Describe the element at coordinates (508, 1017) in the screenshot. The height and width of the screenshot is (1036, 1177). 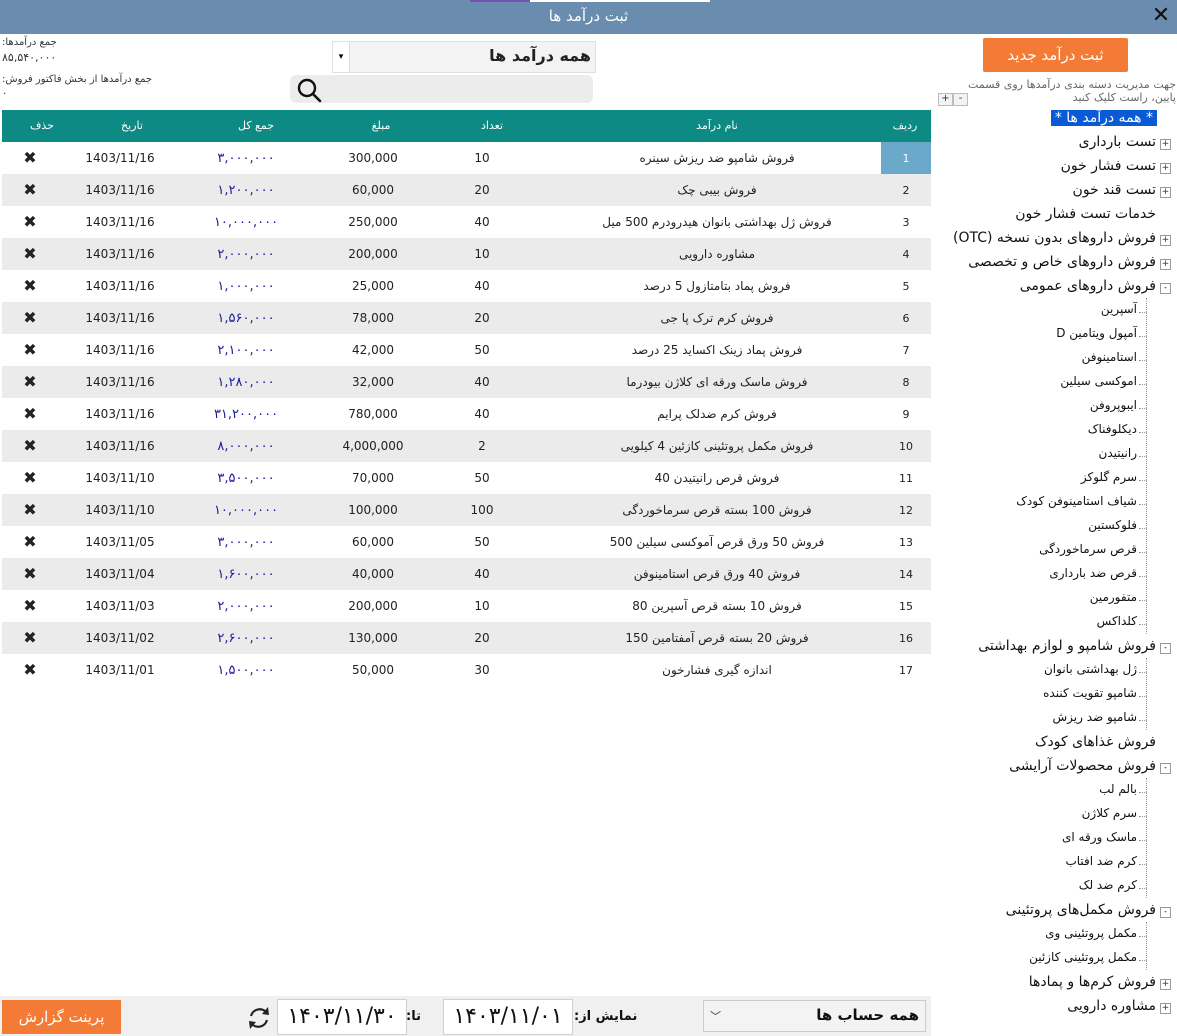
I see `from-date-field: ۱۴۰۳/۱۱/۰۱` at that location.